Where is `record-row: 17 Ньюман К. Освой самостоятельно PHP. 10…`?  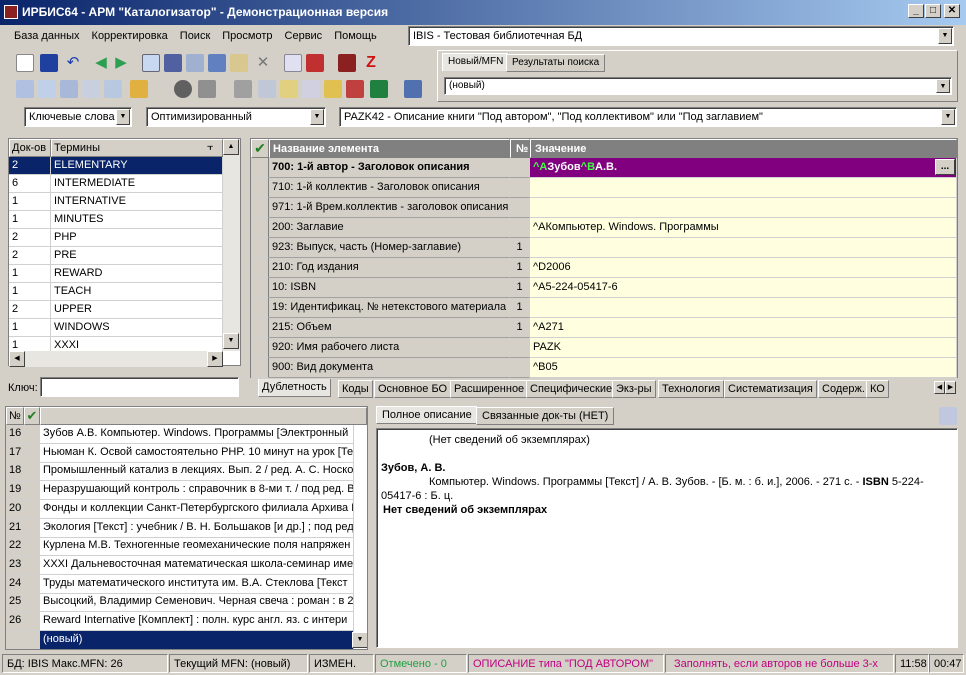
record-row: 17 Ньюман К. Освой самостоятельно PHP. 10… is located at coordinates (186, 453).